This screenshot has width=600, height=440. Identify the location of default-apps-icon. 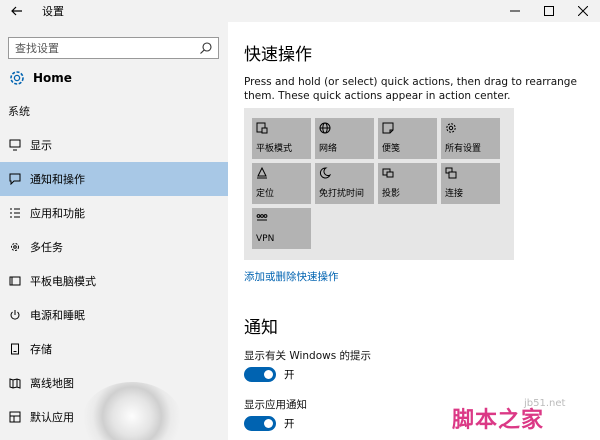
(15, 417).